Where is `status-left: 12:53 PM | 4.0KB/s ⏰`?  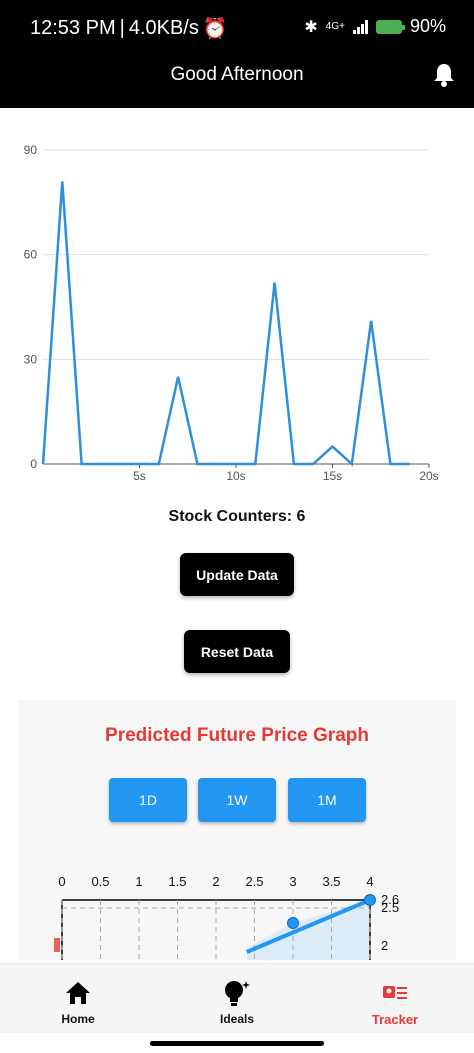 status-left: 12:53 PM | 4.0KB/s ⏰ is located at coordinates (129, 28).